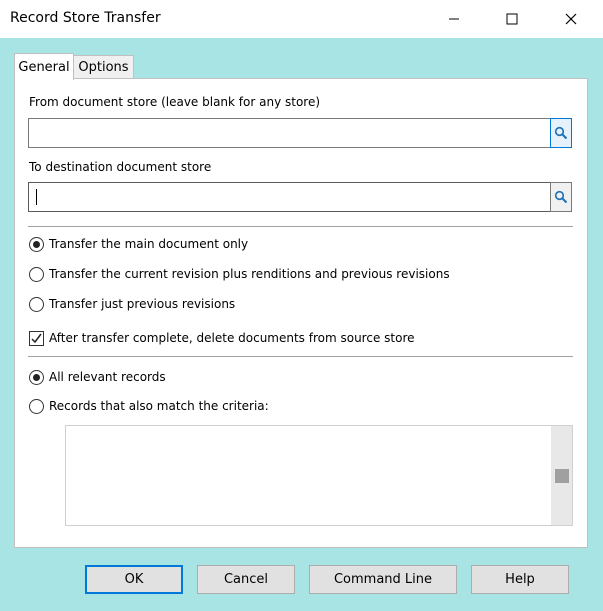 This screenshot has height=611, width=603. What do you see at coordinates (120, 167) in the screenshot?
I see `to-store-label: To destination document store` at bounding box center [120, 167].